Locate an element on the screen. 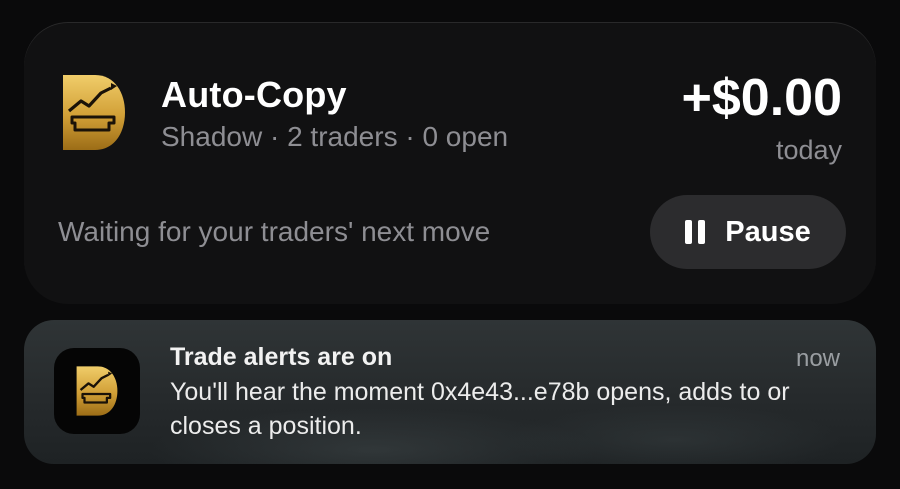 The image size is (900, 489). pnl-period: today is located at coordinates (808, 150).